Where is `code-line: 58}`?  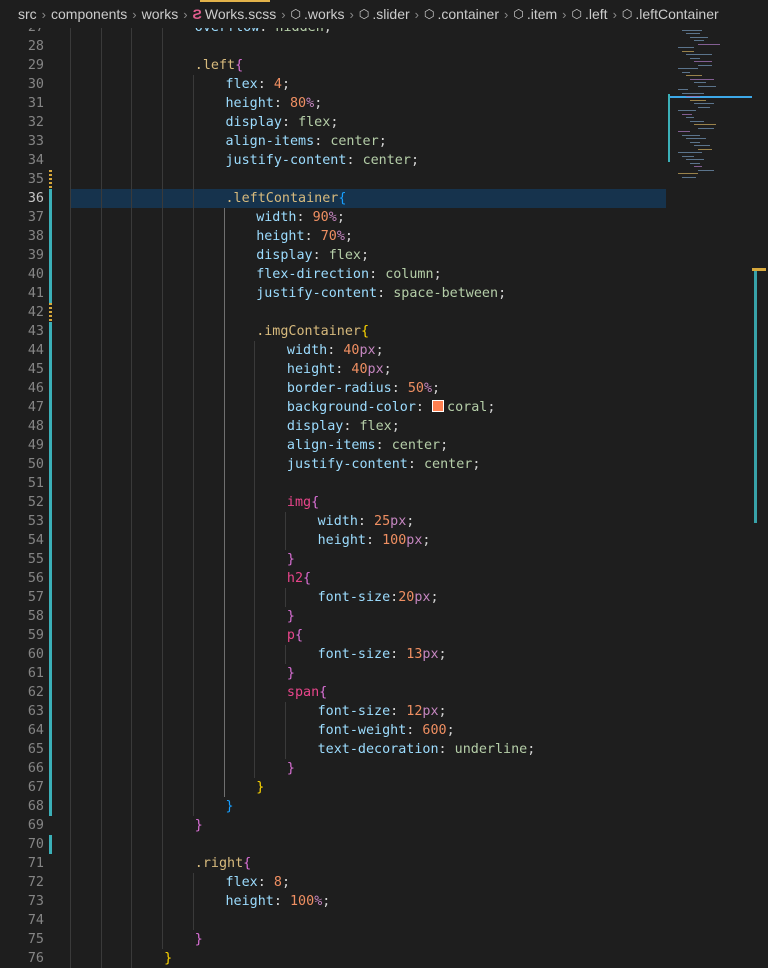
code-line: 58} is located at coordinates (384, 616).